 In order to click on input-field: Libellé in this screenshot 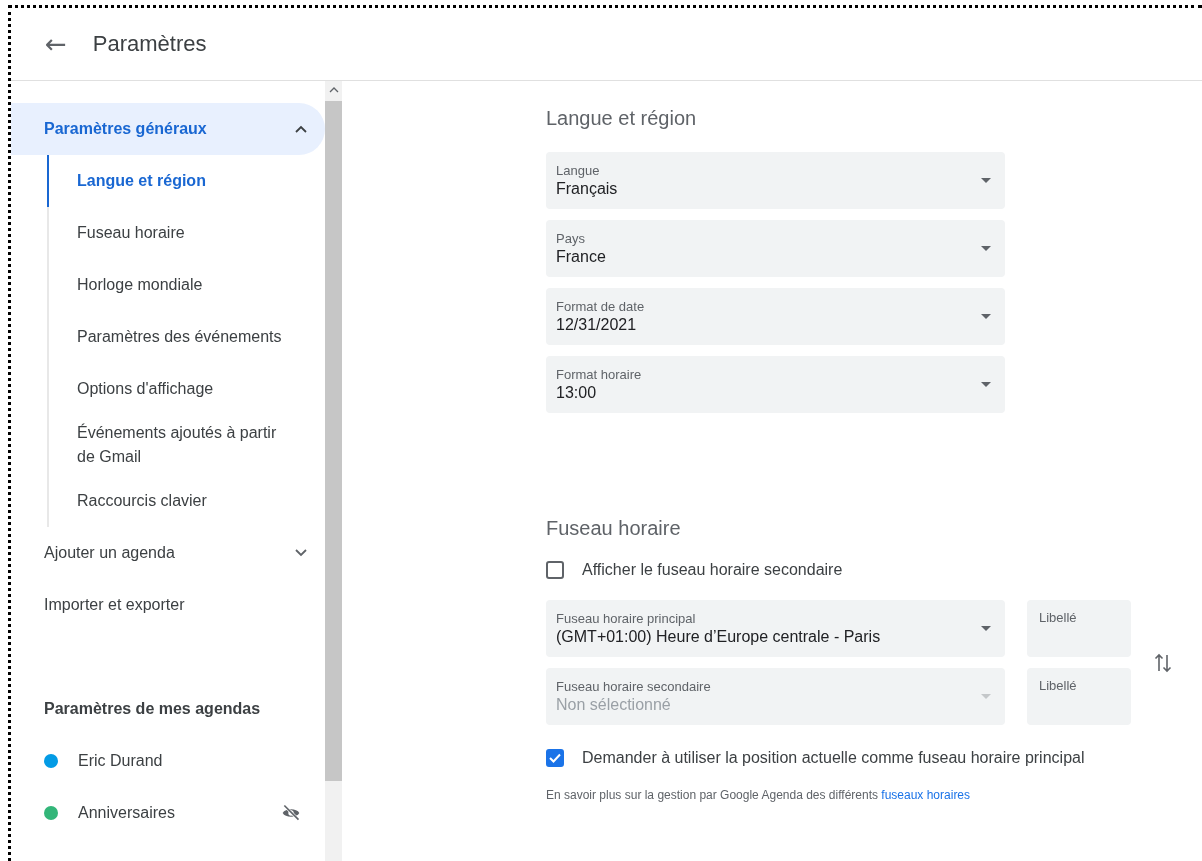, I will do `click(1079, 628)`.